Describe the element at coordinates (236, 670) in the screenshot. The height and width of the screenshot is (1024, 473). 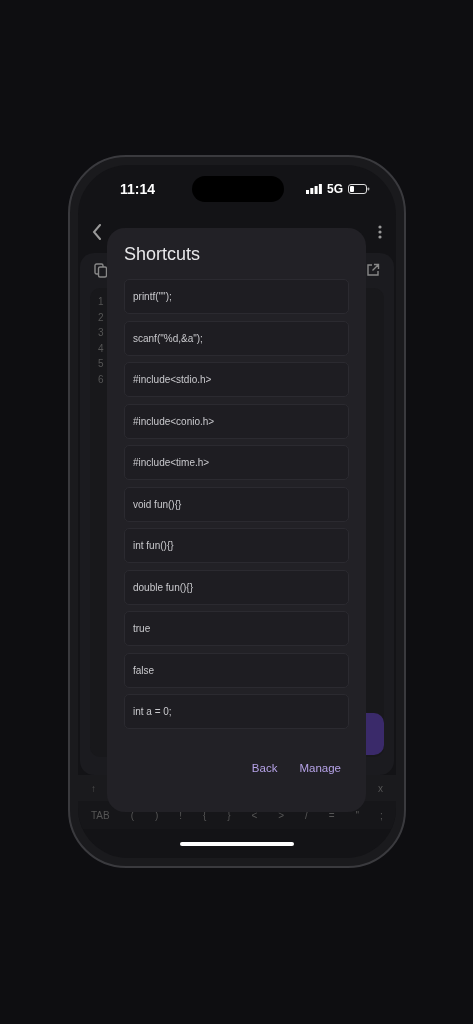
I see `shortcut-item: false` at that location.